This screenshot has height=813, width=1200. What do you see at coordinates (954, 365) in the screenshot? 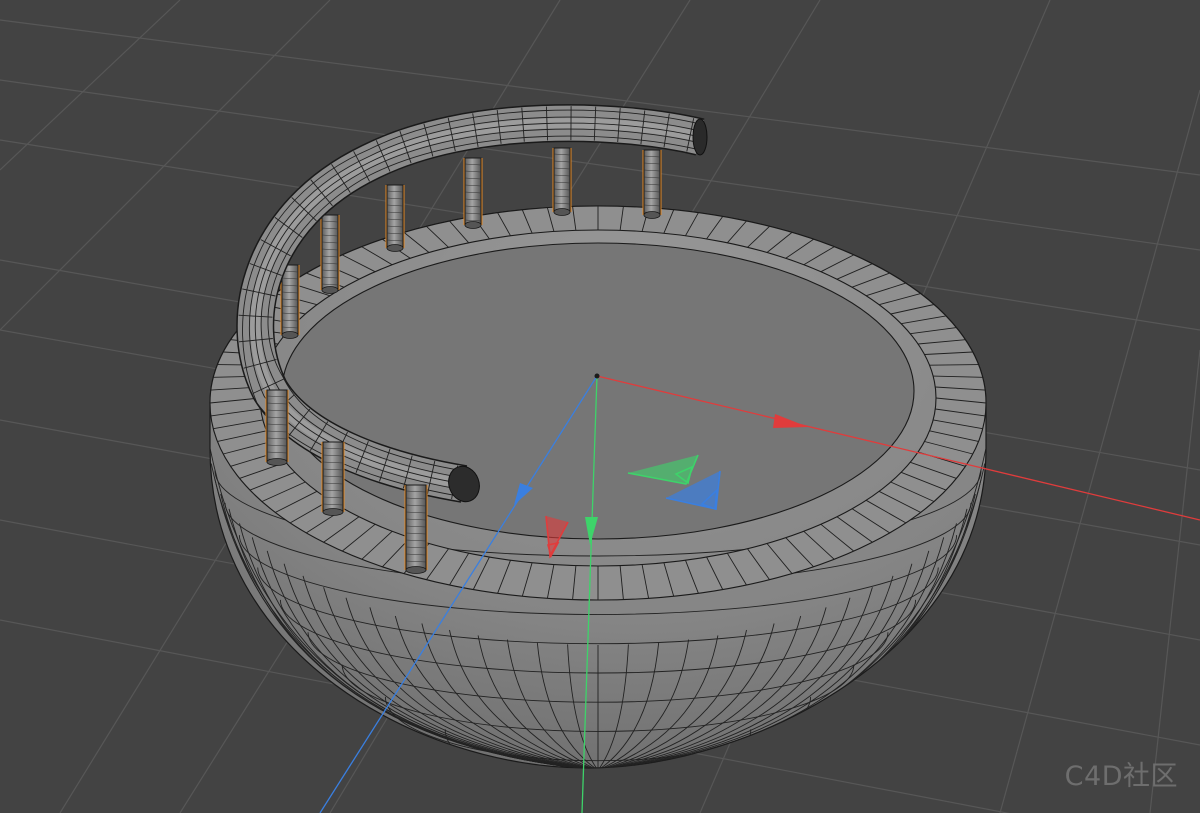
I see `rim-segment-line` at bounding box center [954, 365].